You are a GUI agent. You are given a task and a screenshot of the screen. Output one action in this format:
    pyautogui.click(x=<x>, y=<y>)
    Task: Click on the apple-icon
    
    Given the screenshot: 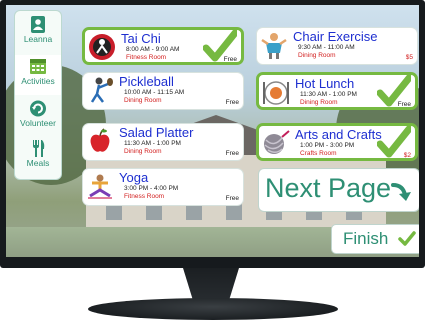 What is the action you would take?
    pyautogui.click(x=100, y=140)
    